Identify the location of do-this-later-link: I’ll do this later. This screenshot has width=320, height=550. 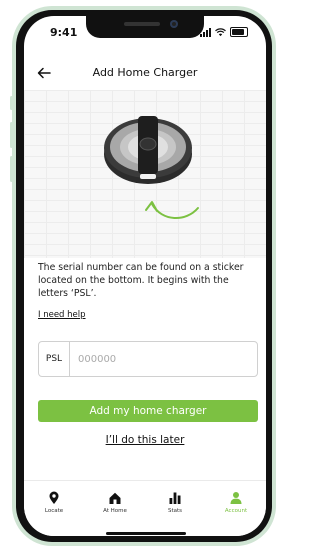
(145, 440).